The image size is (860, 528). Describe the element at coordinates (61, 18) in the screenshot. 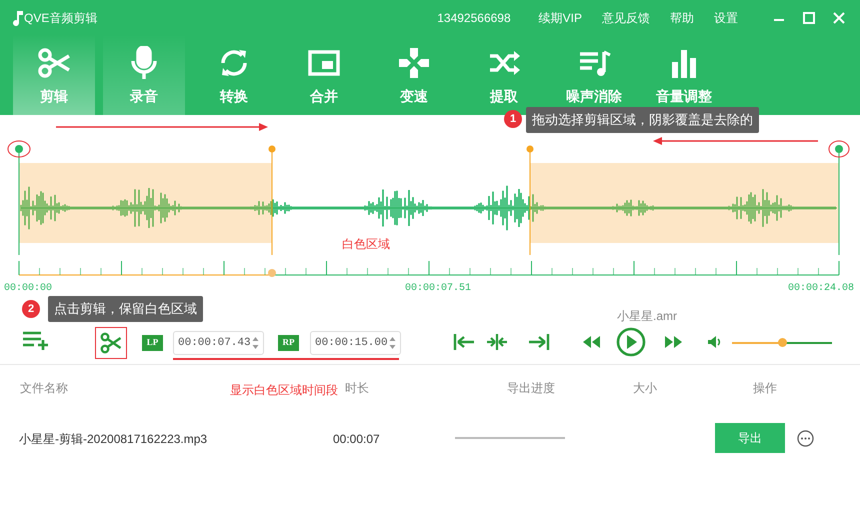

I see `window-title: QVE音频剪辑` at that location.